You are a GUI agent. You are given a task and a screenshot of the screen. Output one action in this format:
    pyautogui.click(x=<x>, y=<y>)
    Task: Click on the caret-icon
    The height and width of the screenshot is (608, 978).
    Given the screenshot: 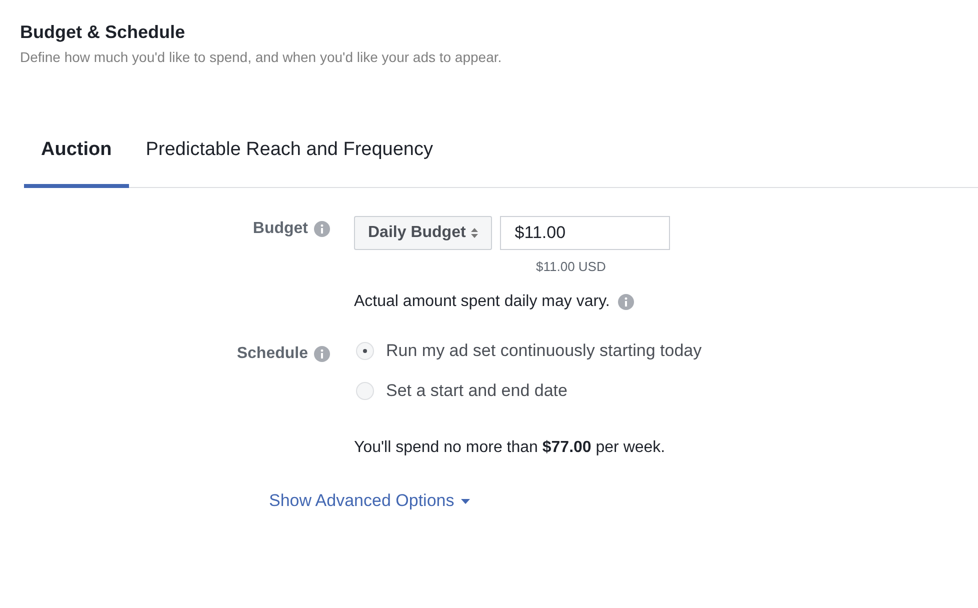 What is the action you would take?
    pyautogui.click(x=465, y=501)
    